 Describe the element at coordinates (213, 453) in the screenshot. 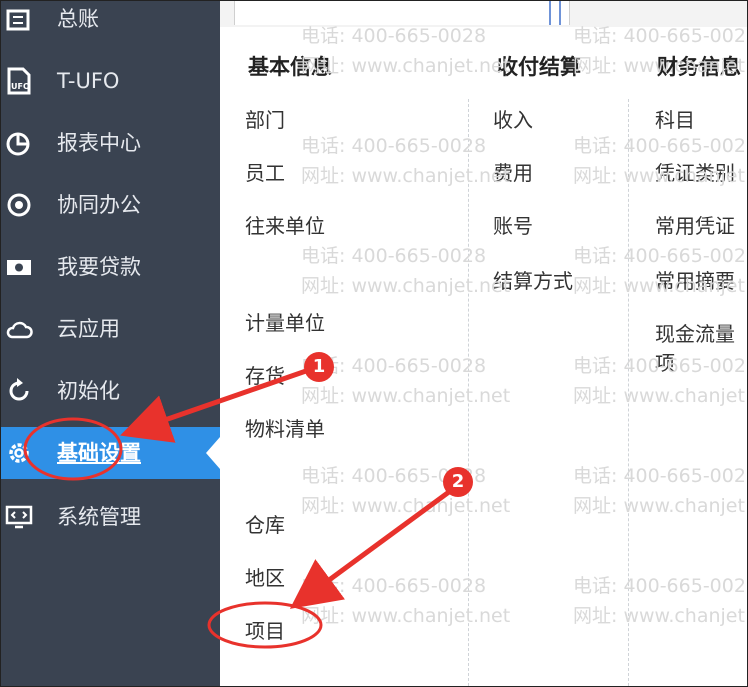

I see `active-indicator` at that location.